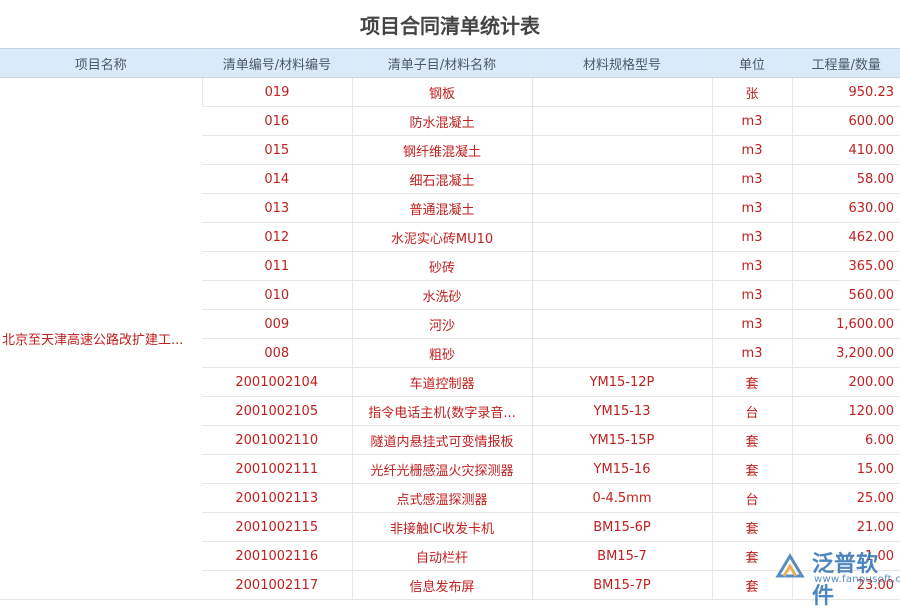 The width and height of the screenshot is (900, 610). Describe the element at coordinates (441, 179) in the screenshot. I see `cell-name: 细石混凝土` at that location.